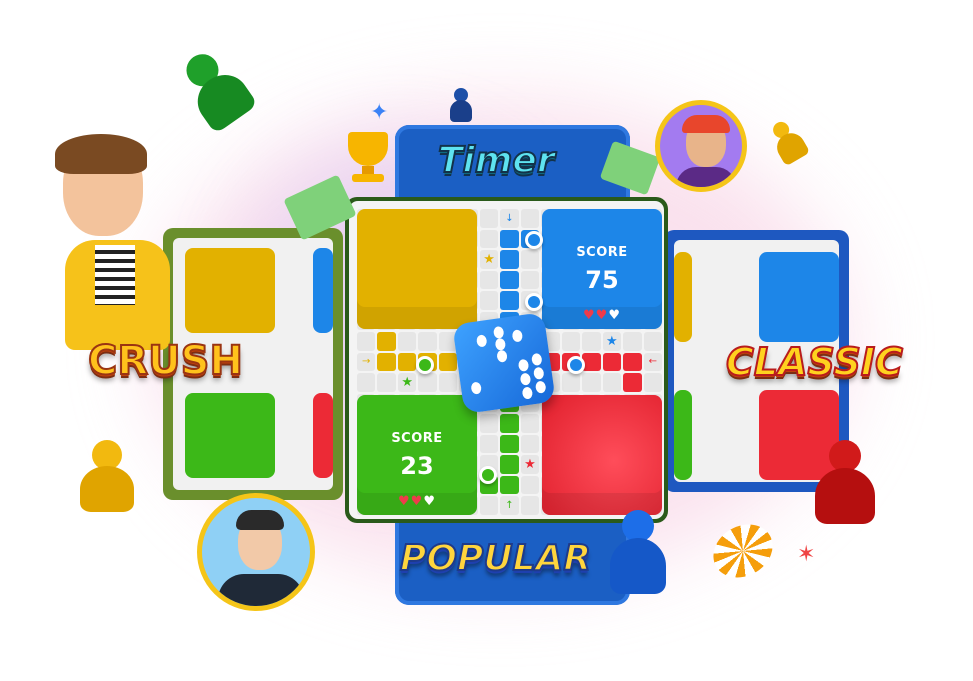 This screenshot has height=681, width=973. I want to click on cartoon-character, so click(115, 242).